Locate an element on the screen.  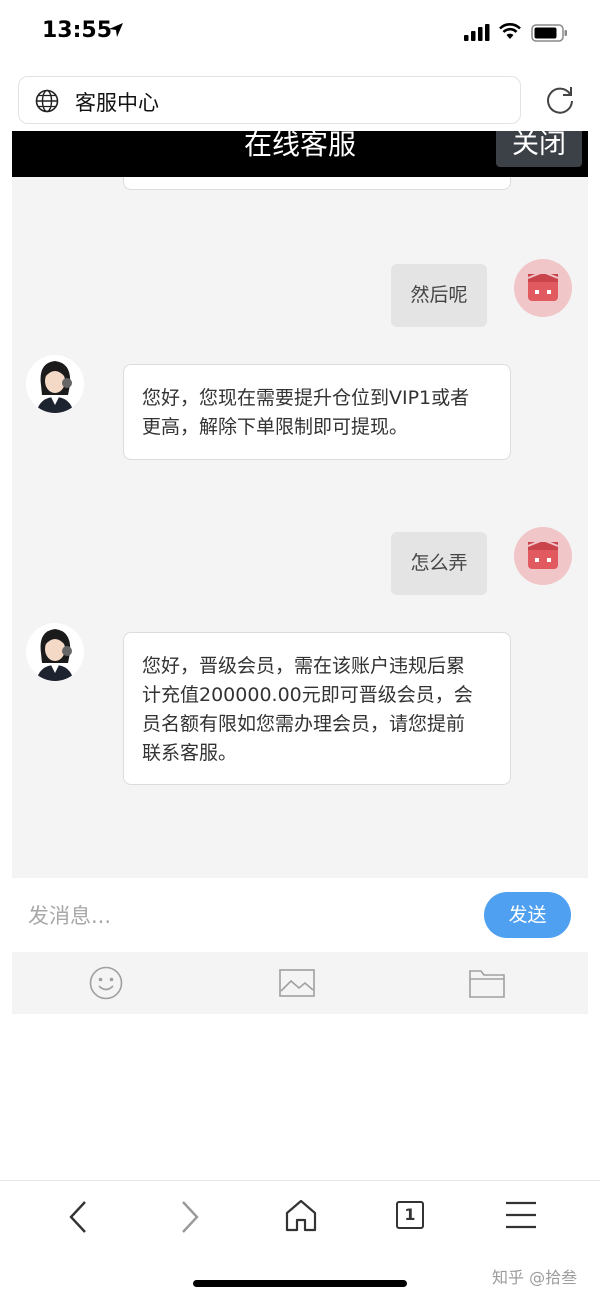
composer-toolbar is located at coordinates (300, 983).